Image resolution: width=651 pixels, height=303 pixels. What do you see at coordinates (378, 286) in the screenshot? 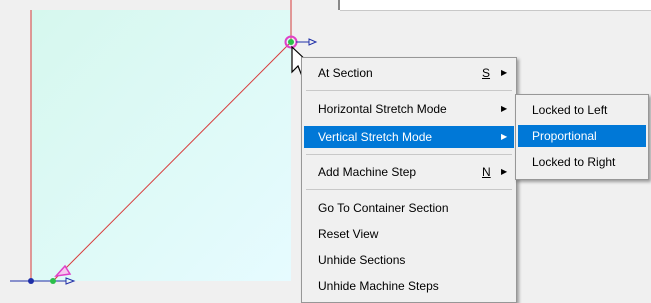
I see `menu-item-label: Unhide Machine Steps` at bounding box center [378, 286].